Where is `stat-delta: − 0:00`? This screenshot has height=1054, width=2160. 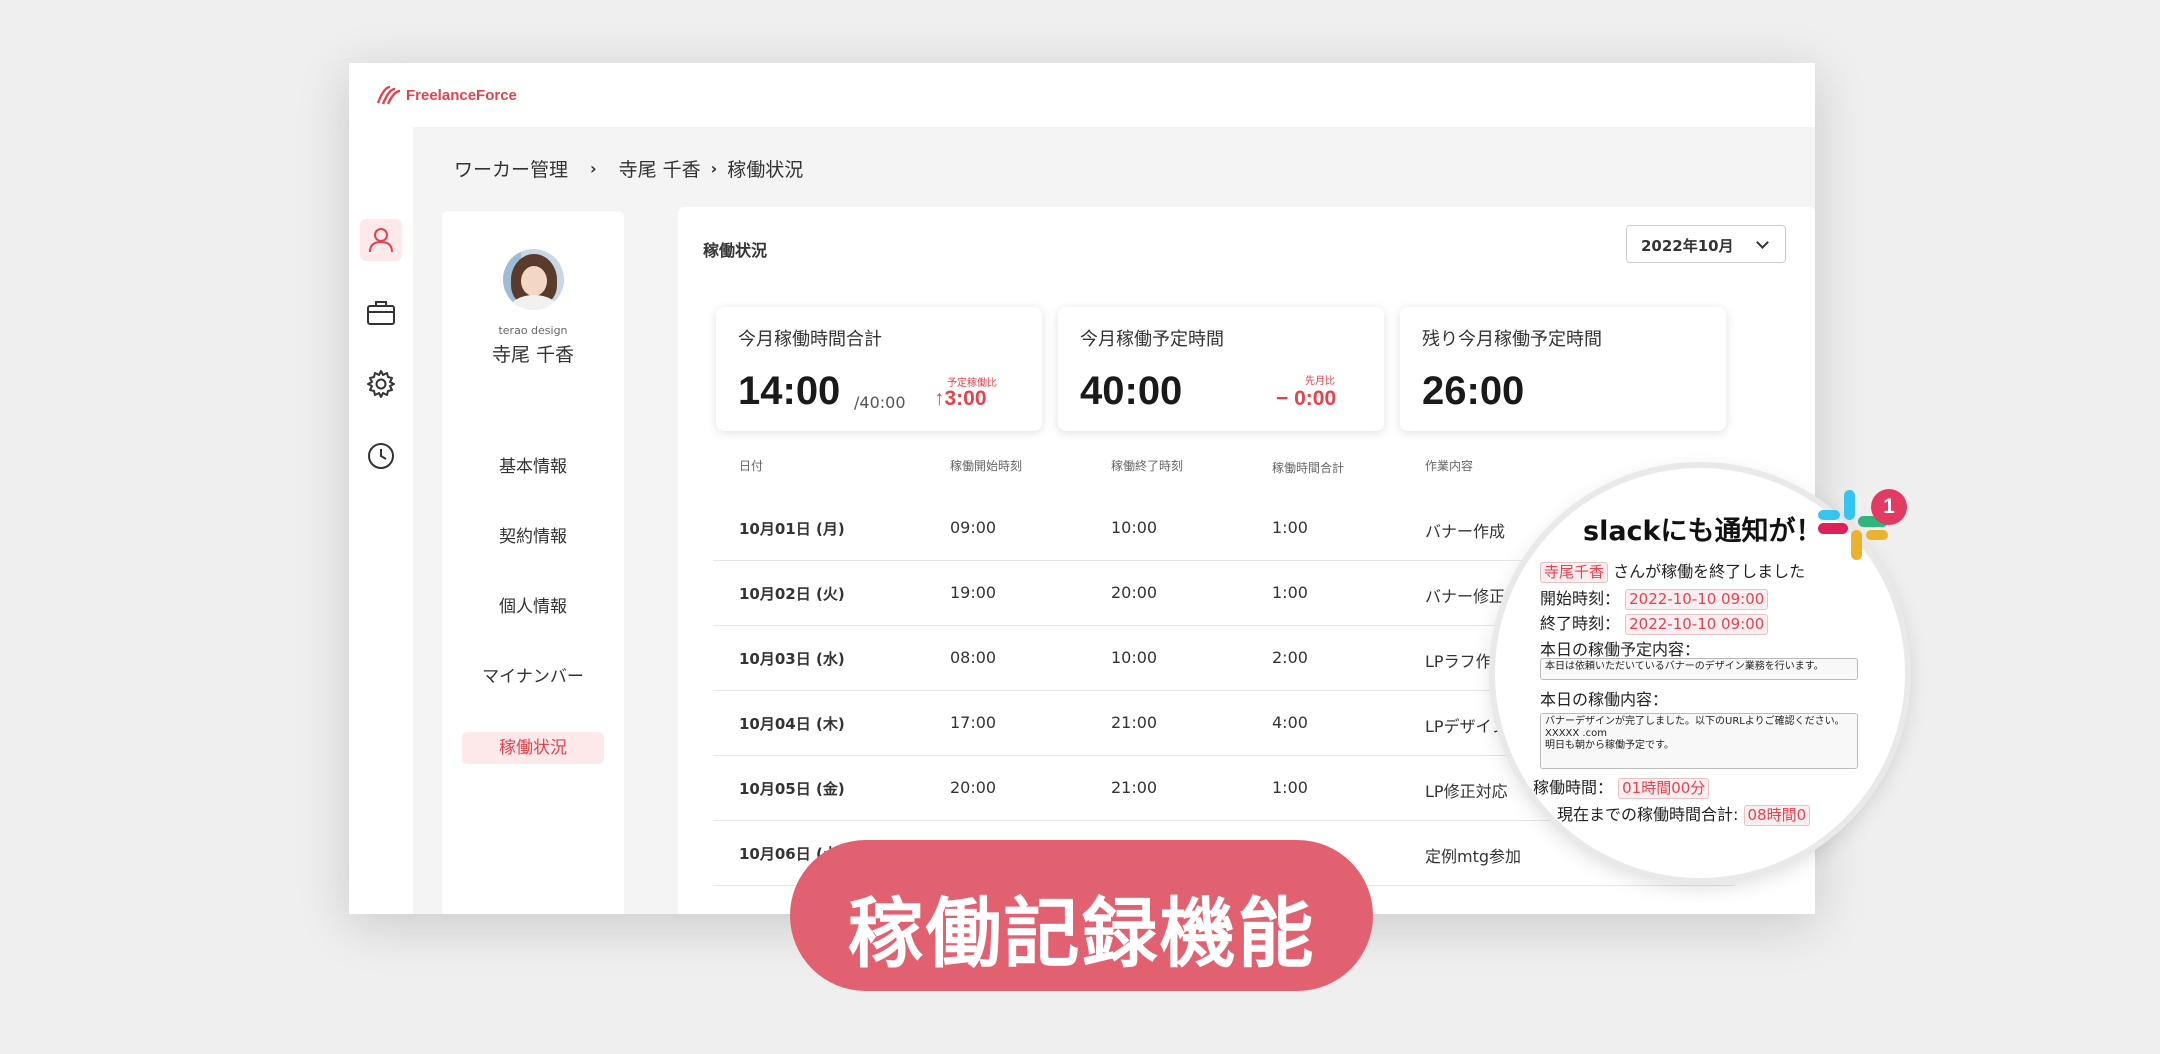
stat-delta: − 0:00 is located at coordinates (1306, 398).